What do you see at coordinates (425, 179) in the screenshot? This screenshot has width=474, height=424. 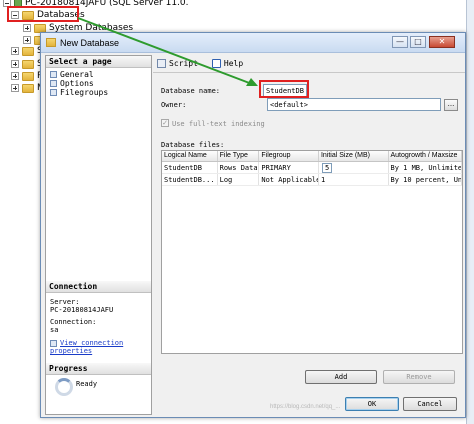 I see `autogrowth-cell: By 10 percent, Unli` at bounding box center [425, 179].